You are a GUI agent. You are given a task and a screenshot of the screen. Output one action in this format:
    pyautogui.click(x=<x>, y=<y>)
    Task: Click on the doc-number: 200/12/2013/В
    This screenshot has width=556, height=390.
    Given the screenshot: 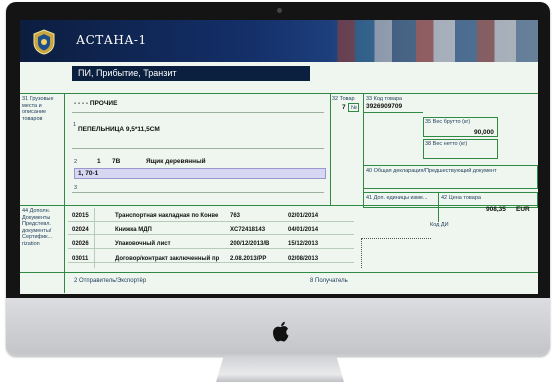 What is the action you would take?
    pyautogui.click(x=250, y=244)
    